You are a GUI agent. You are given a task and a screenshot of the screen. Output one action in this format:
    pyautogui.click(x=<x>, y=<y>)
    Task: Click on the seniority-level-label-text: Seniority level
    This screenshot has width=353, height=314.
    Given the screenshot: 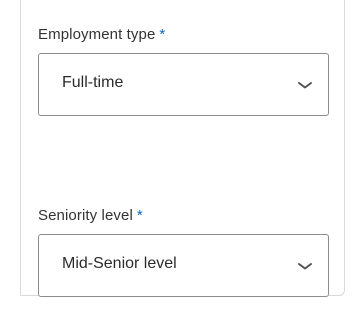 What is the action you would take?
    pyautogui.click(x=85, y=215)
    